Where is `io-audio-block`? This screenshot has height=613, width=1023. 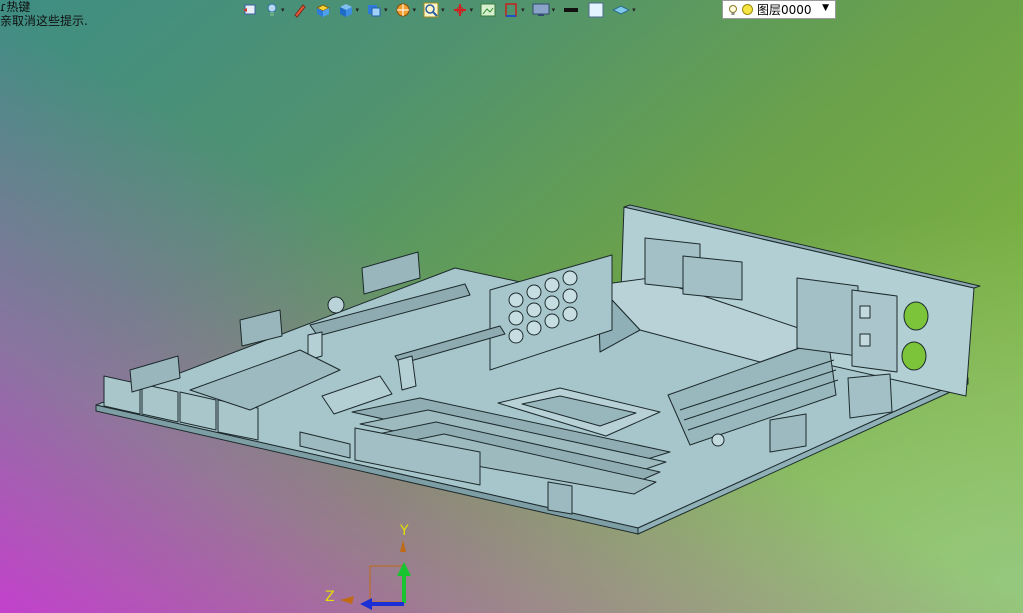 io-audio-block is located at coordinates (827, 317).